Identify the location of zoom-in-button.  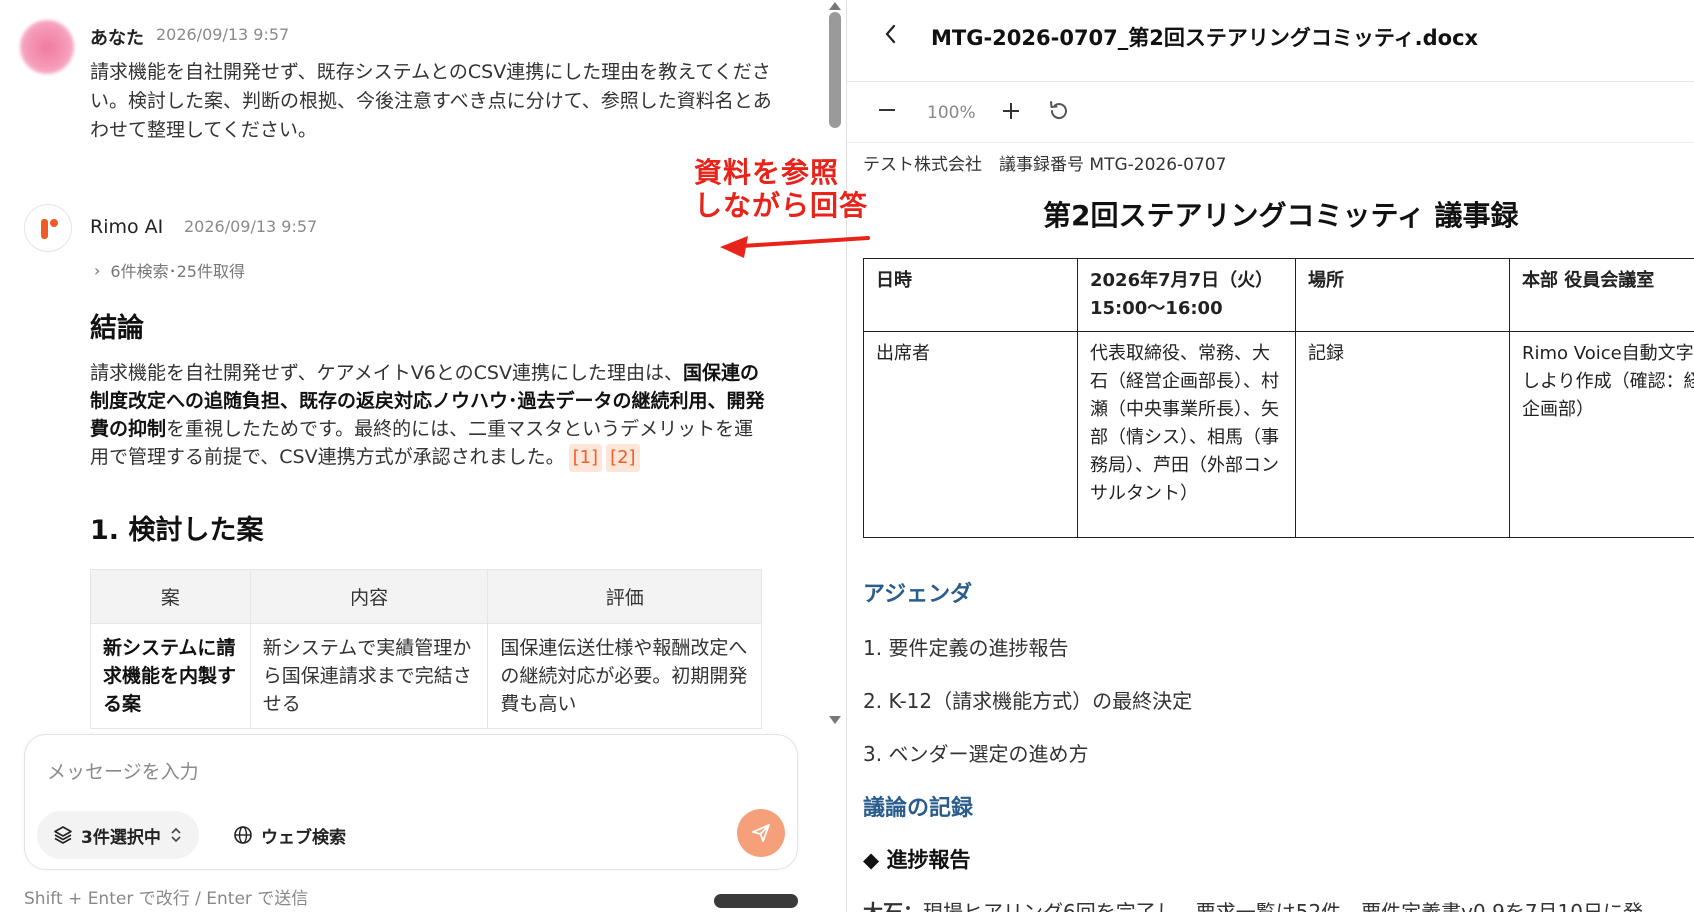
(1011, 111).